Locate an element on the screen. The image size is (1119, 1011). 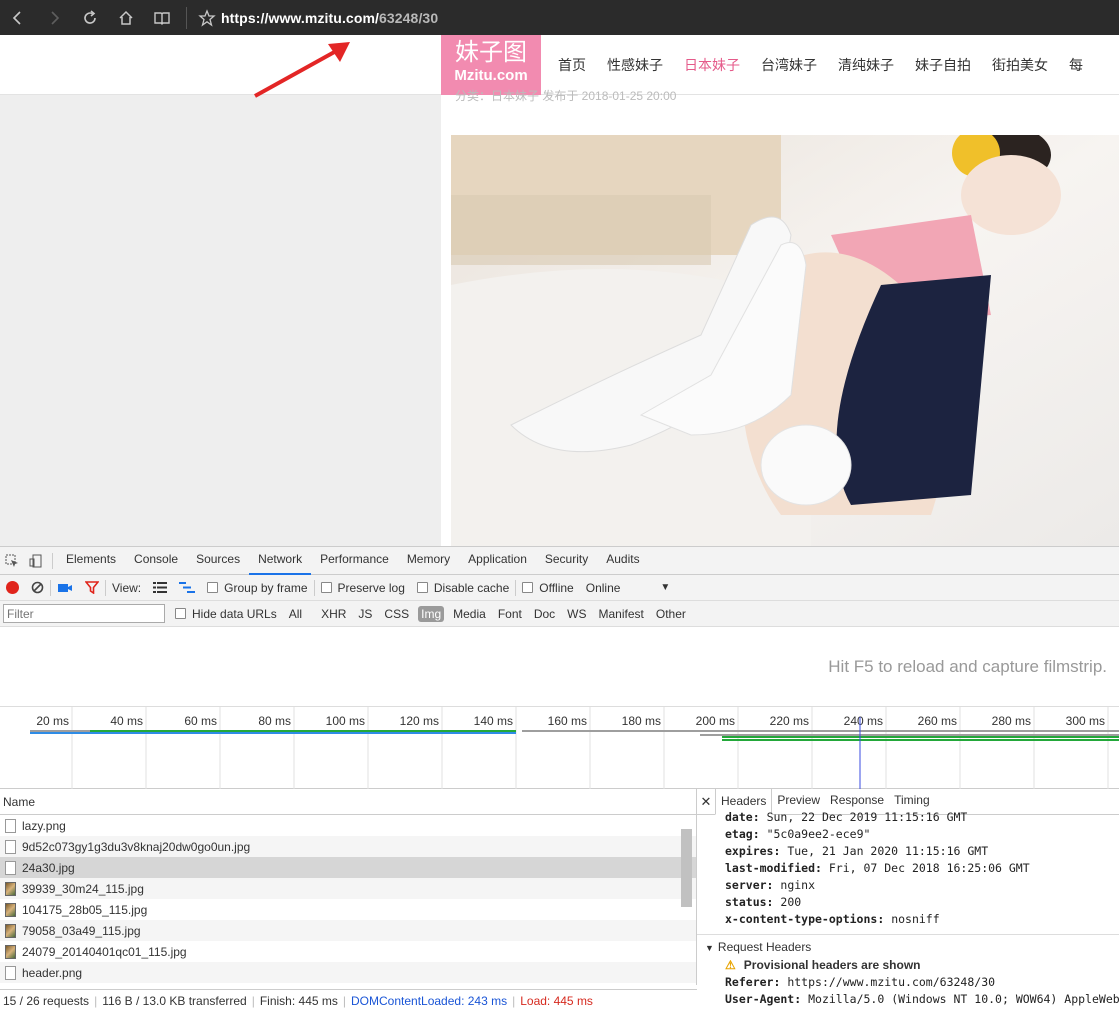
header-key: server: is located at coordinates (749, 885).